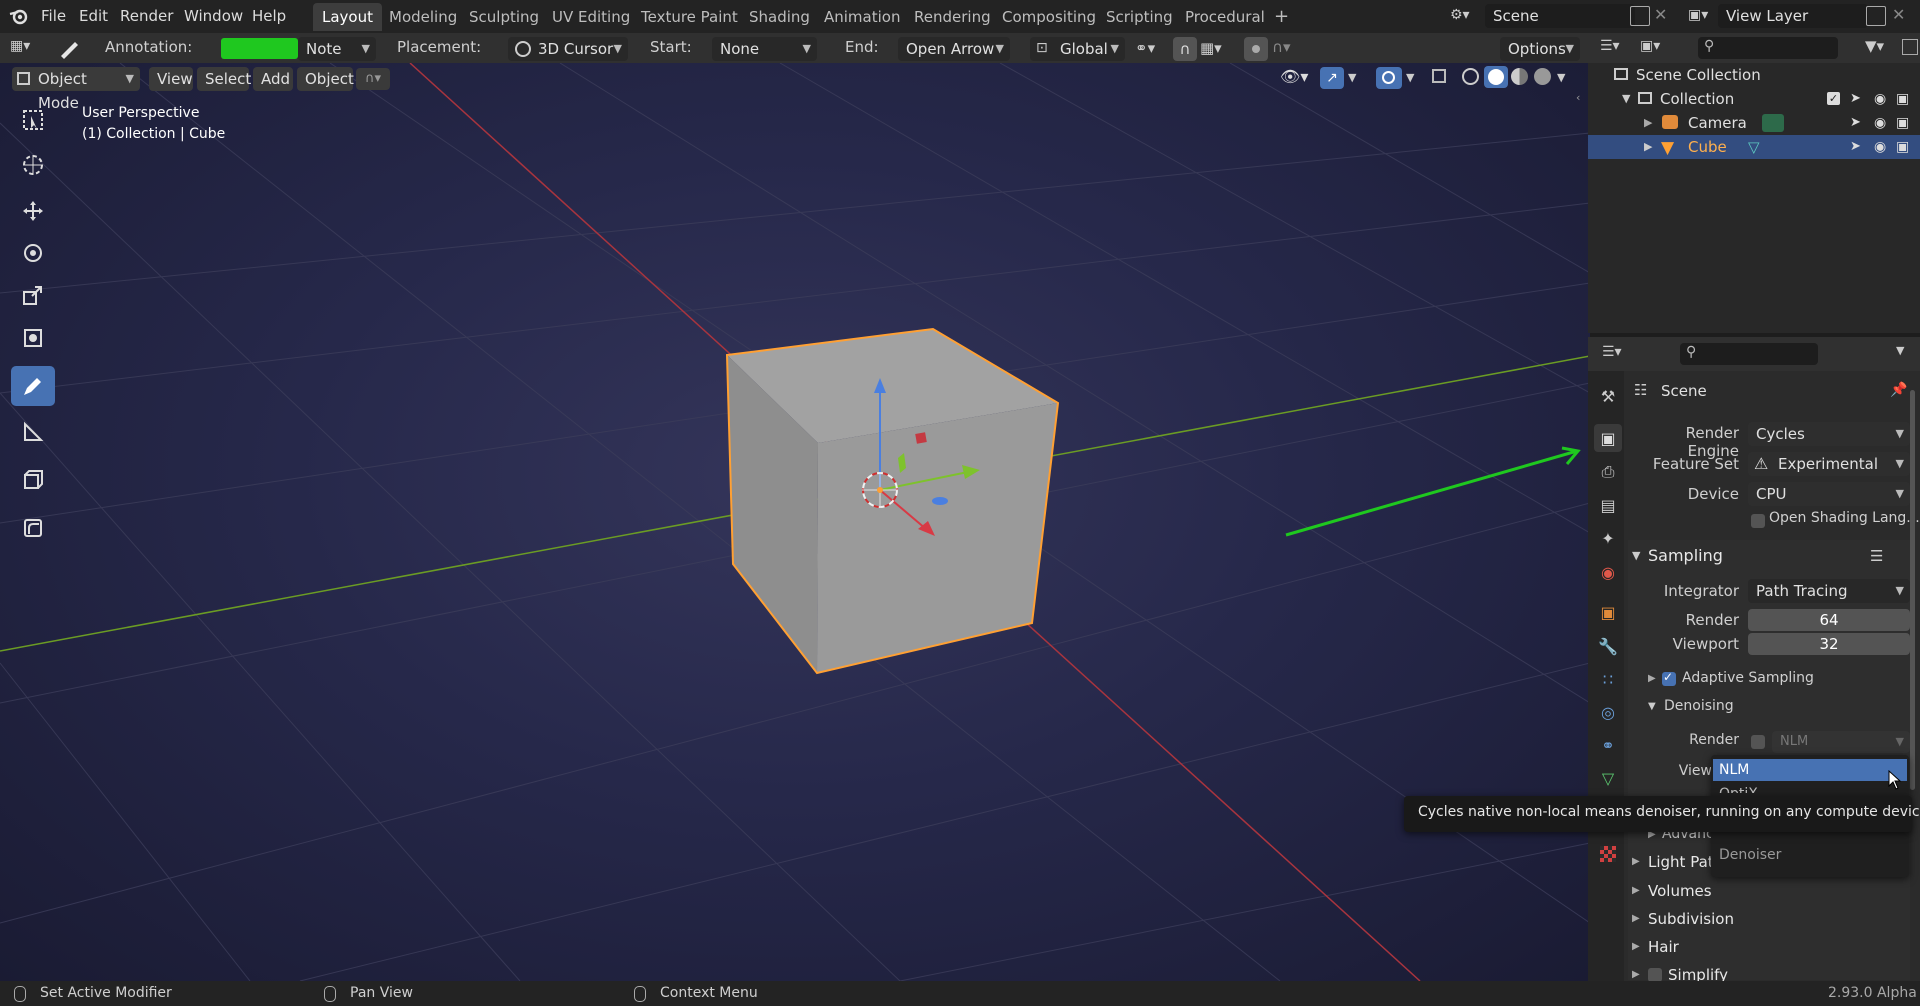 The image size is (1920, 1006). Describe the element at coordinates (1773, 919) in the screenshot. I see `subdivision-panel: ▶ Subdivision` at that location.